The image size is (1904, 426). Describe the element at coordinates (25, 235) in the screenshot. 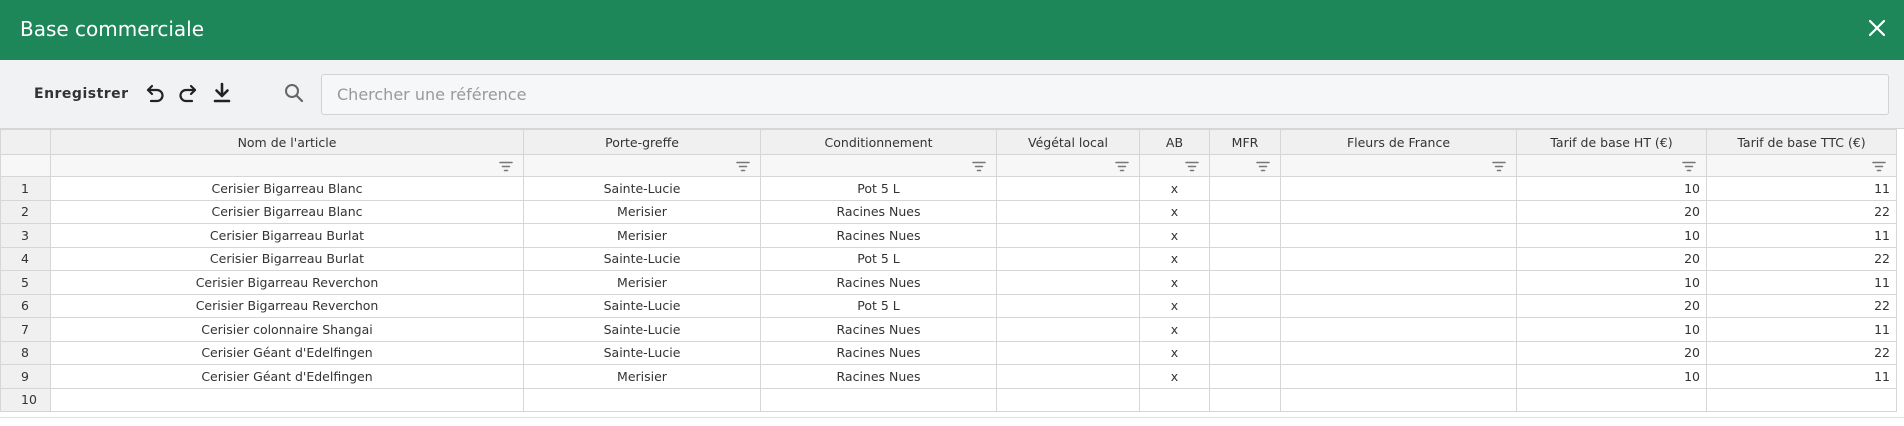

I see `row-number: 3` at that location.